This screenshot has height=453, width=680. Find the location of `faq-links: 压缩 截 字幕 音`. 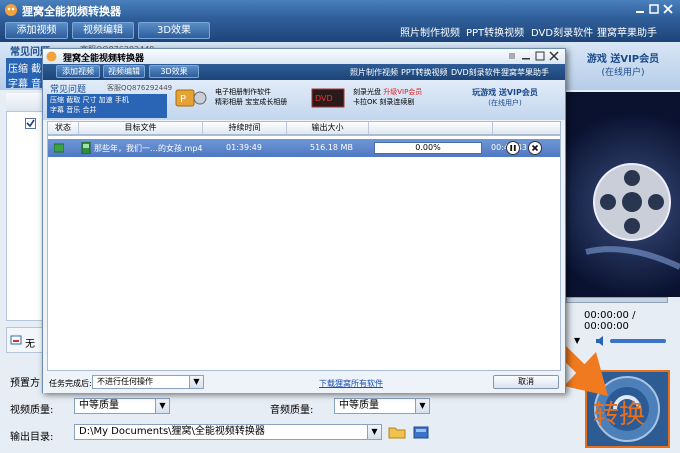

faq-links: 压缩 截 字幕 音 is located at coordinates (25, 74).